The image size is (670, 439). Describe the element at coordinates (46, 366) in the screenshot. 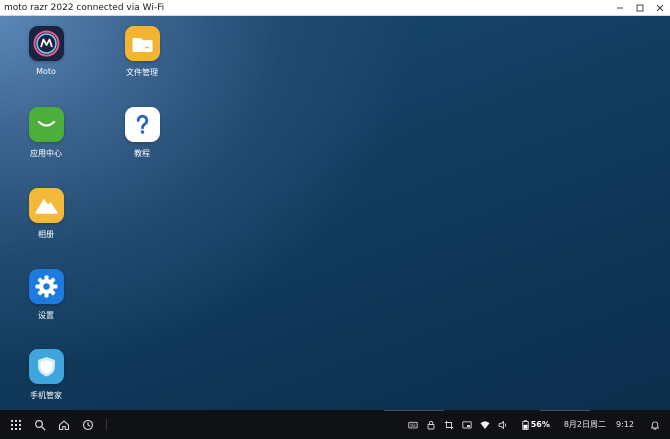

I see `shield-icon` at that location.